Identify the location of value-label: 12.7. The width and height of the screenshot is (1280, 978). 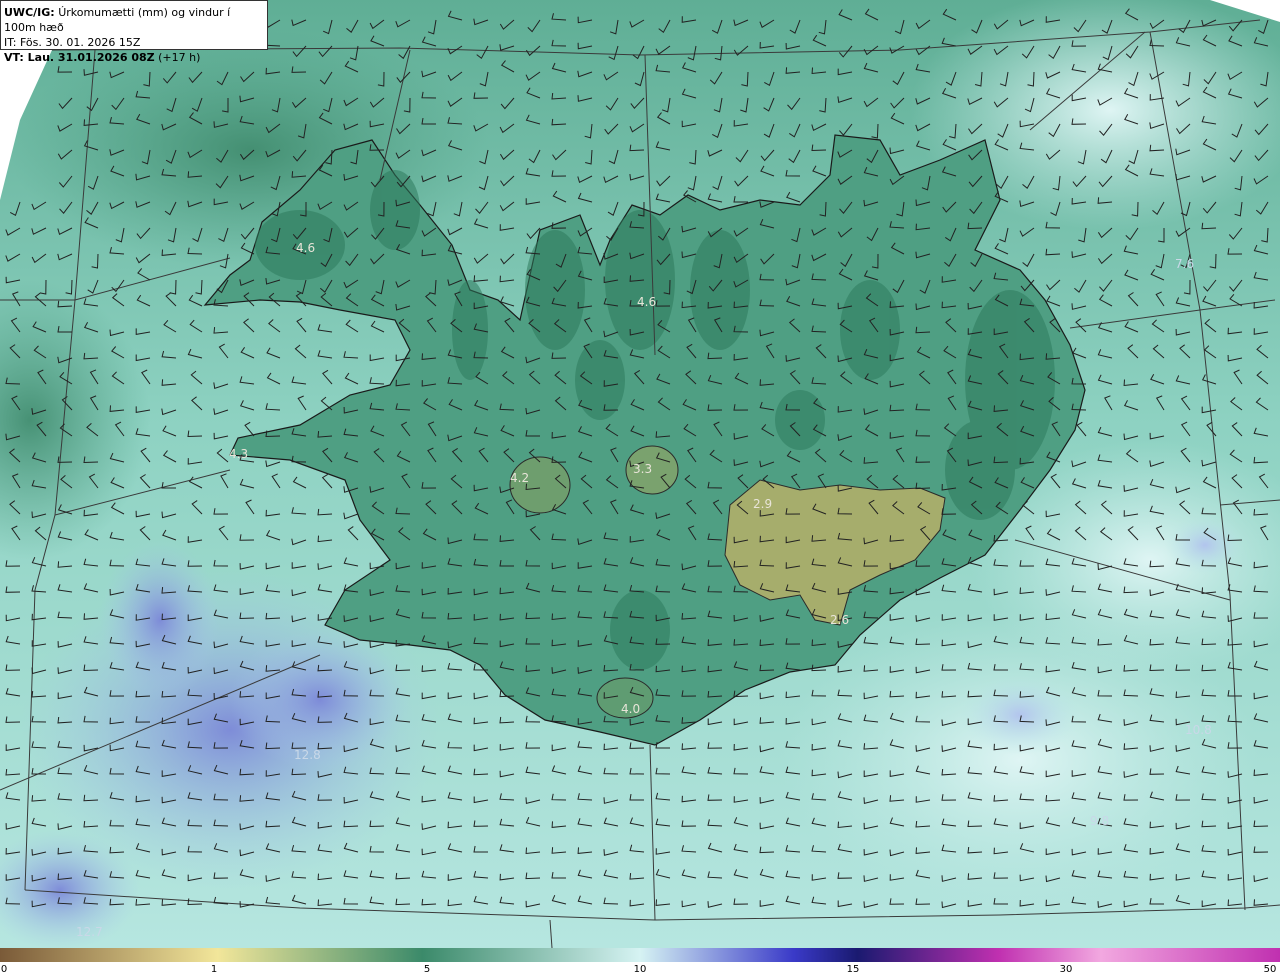
(89, 932).